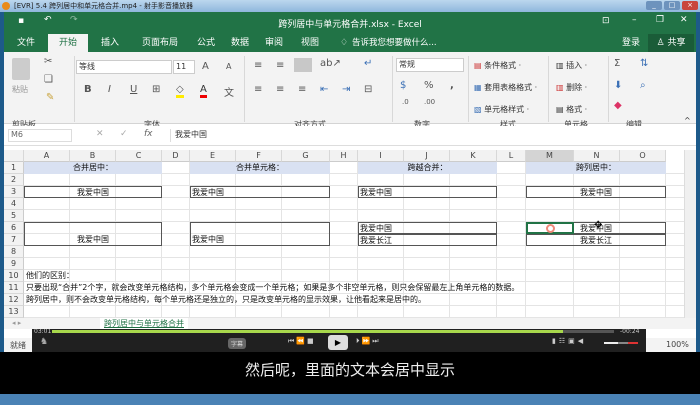 This screenshot has width=700, height=405. I want to click on decrease-font-icon: A, so click(228, 66).